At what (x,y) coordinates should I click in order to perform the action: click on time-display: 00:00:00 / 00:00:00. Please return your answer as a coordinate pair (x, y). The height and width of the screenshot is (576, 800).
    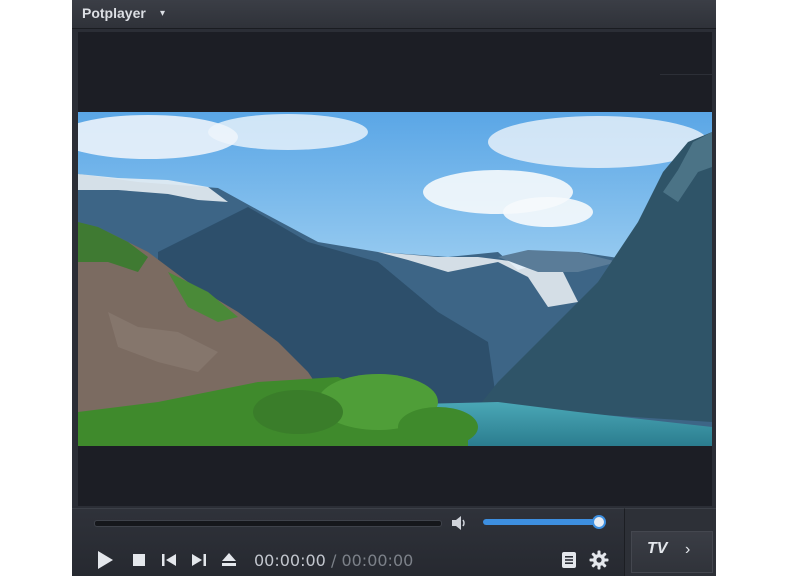
    Looking at the image, I should click on (333, 560).